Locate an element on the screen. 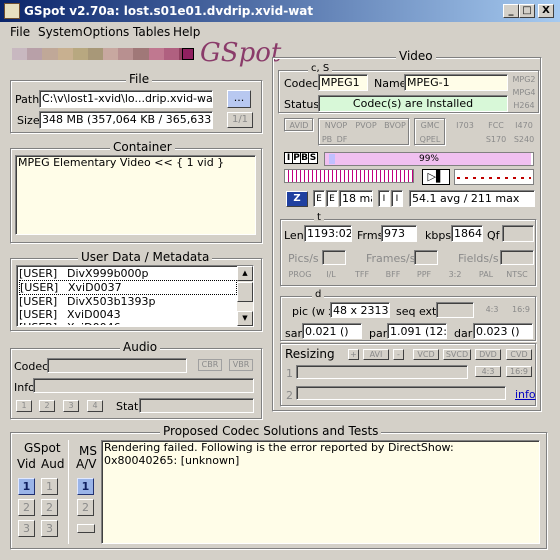 Image resolution: width=560 pixels, height=560 pixels. userdata-row: [USER] XviD0043 is located at coordinates (128, 314).